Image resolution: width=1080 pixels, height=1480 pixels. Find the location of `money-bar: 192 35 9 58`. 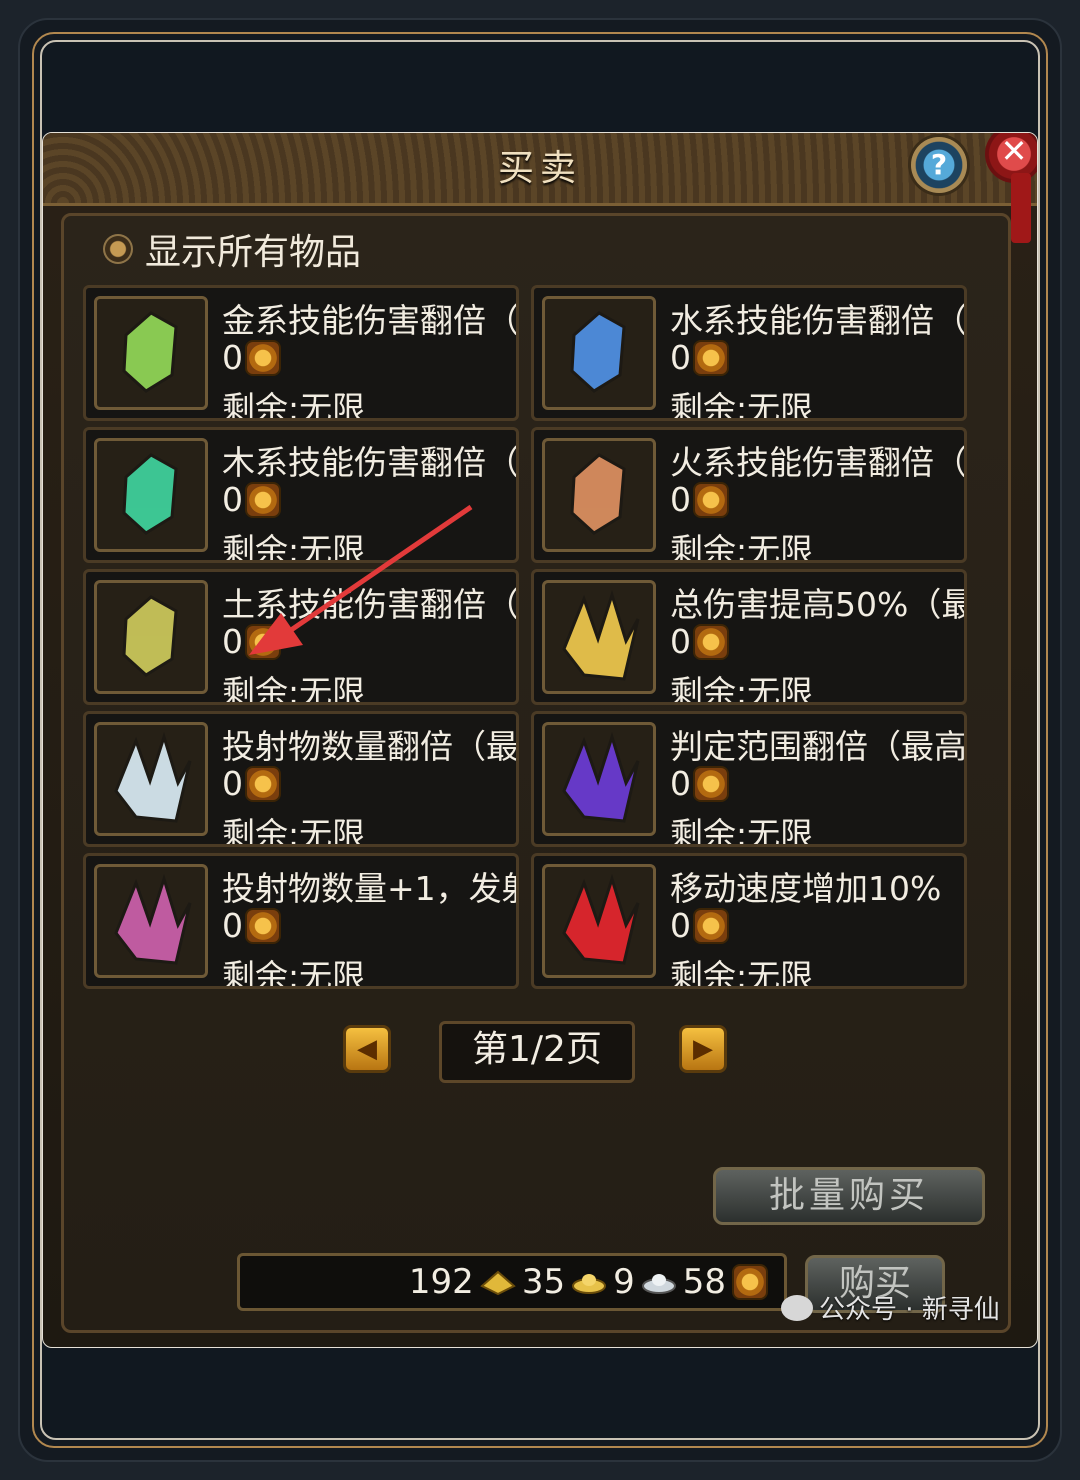

money-bar: 192 35 9 58 is located at coordinates (512, 1282).